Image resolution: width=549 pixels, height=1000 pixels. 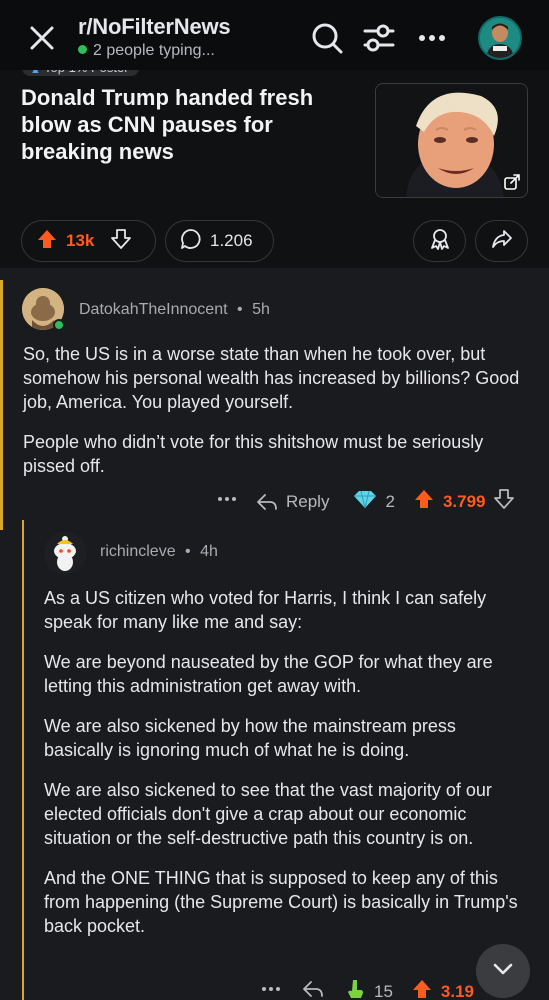 I want to click on share-button, so click(x=501, y=241).